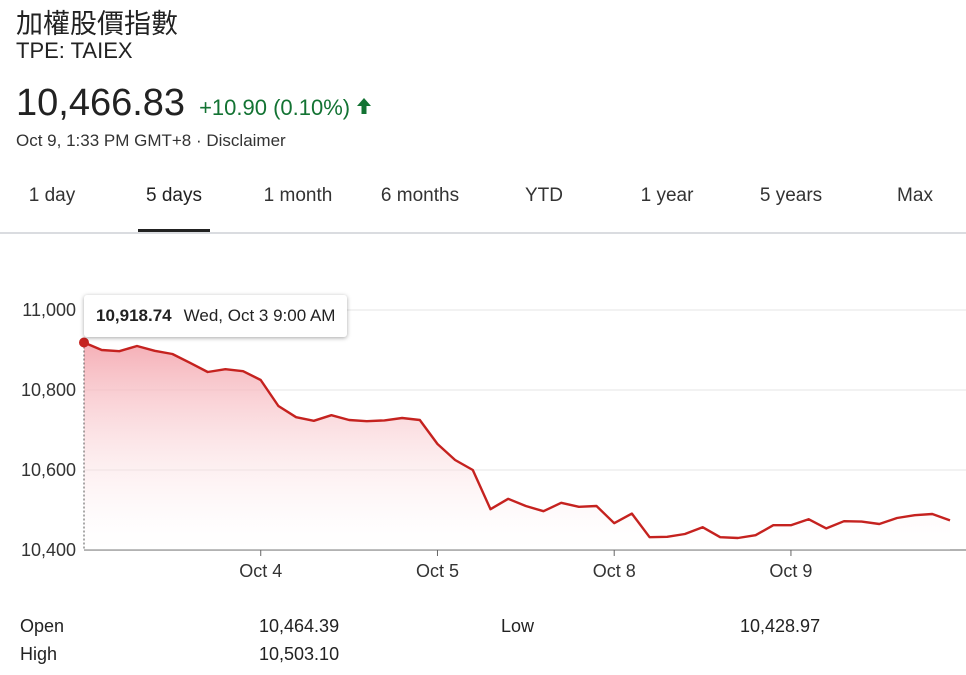  What do you see at coordinates (298, 199) in the screenshot?
I see `tab-1-month: 1 month` at bounding box center [298, 199].